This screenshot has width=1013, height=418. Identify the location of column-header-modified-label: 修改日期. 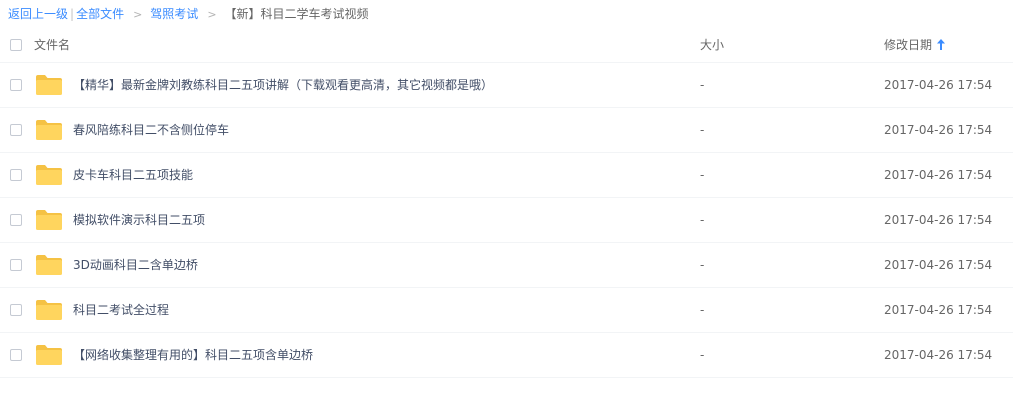
(908, 45).